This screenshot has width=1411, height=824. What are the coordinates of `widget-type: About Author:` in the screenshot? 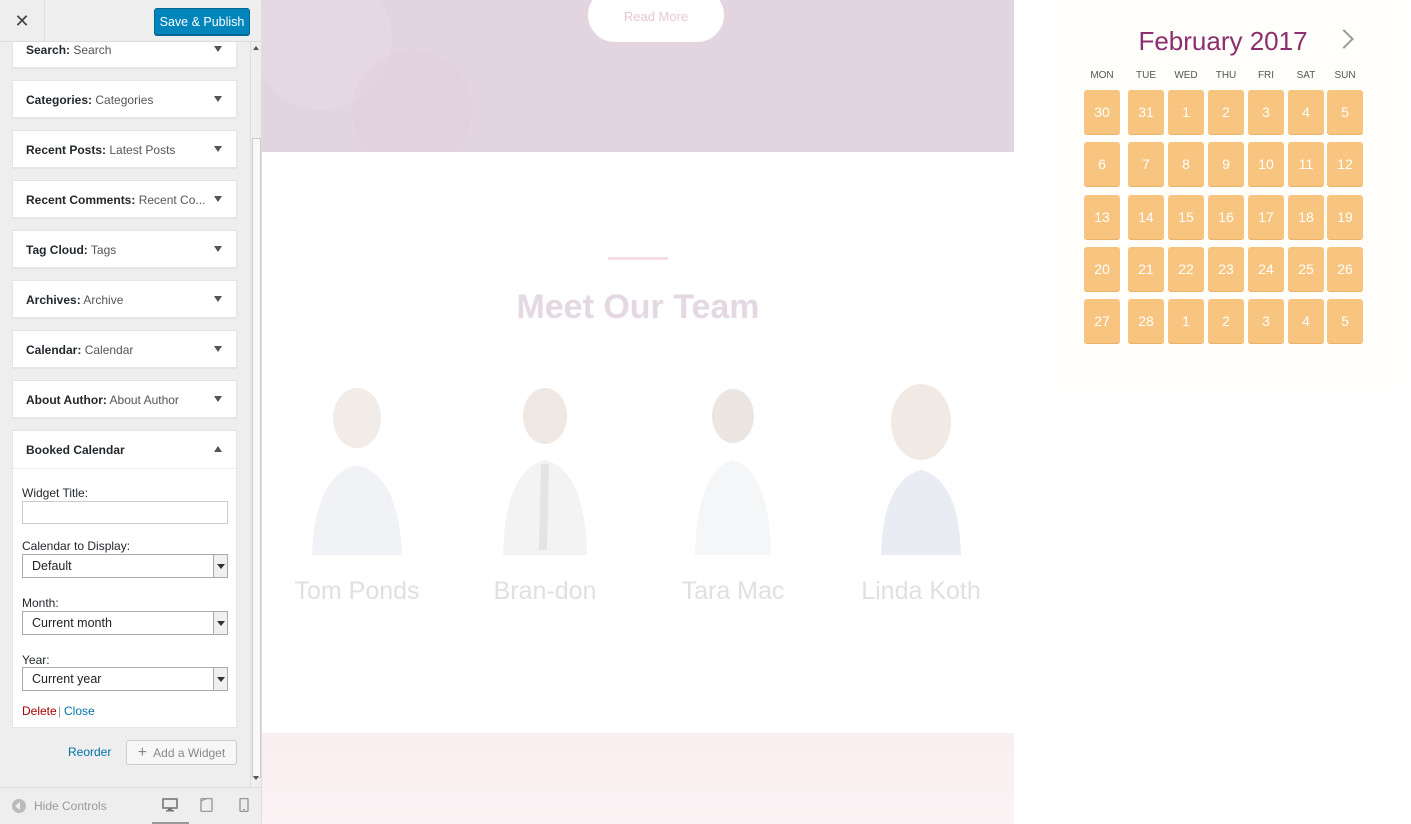 It's located at (66, 400).